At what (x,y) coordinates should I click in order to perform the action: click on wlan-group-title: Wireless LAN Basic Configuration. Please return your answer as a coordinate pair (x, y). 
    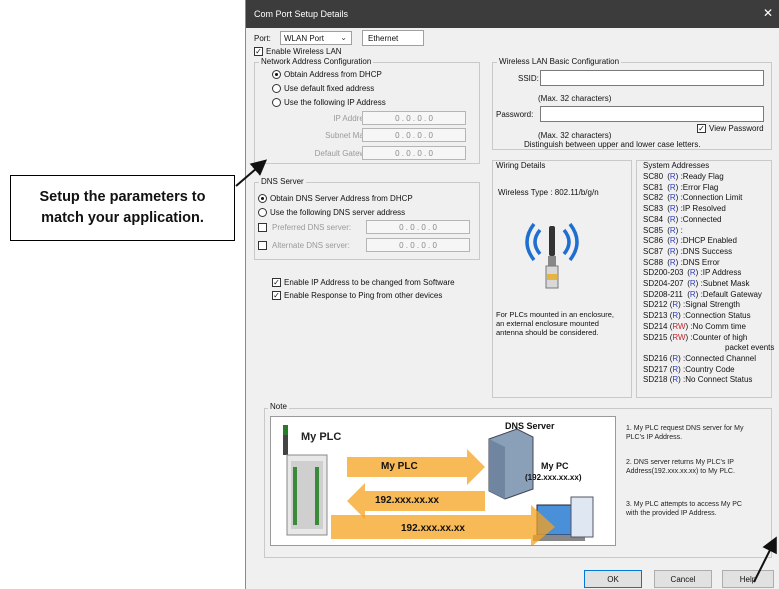
    Looking at the image, I should click on (559, 61).